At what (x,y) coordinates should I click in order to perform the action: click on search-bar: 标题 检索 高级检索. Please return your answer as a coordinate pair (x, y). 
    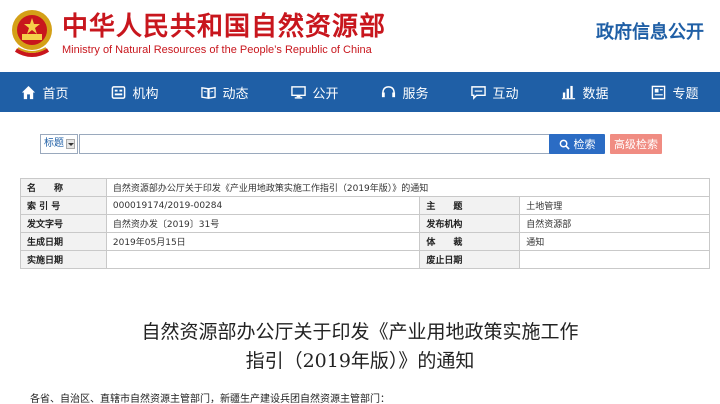
    Looking at the image, I should click on (351, 144).